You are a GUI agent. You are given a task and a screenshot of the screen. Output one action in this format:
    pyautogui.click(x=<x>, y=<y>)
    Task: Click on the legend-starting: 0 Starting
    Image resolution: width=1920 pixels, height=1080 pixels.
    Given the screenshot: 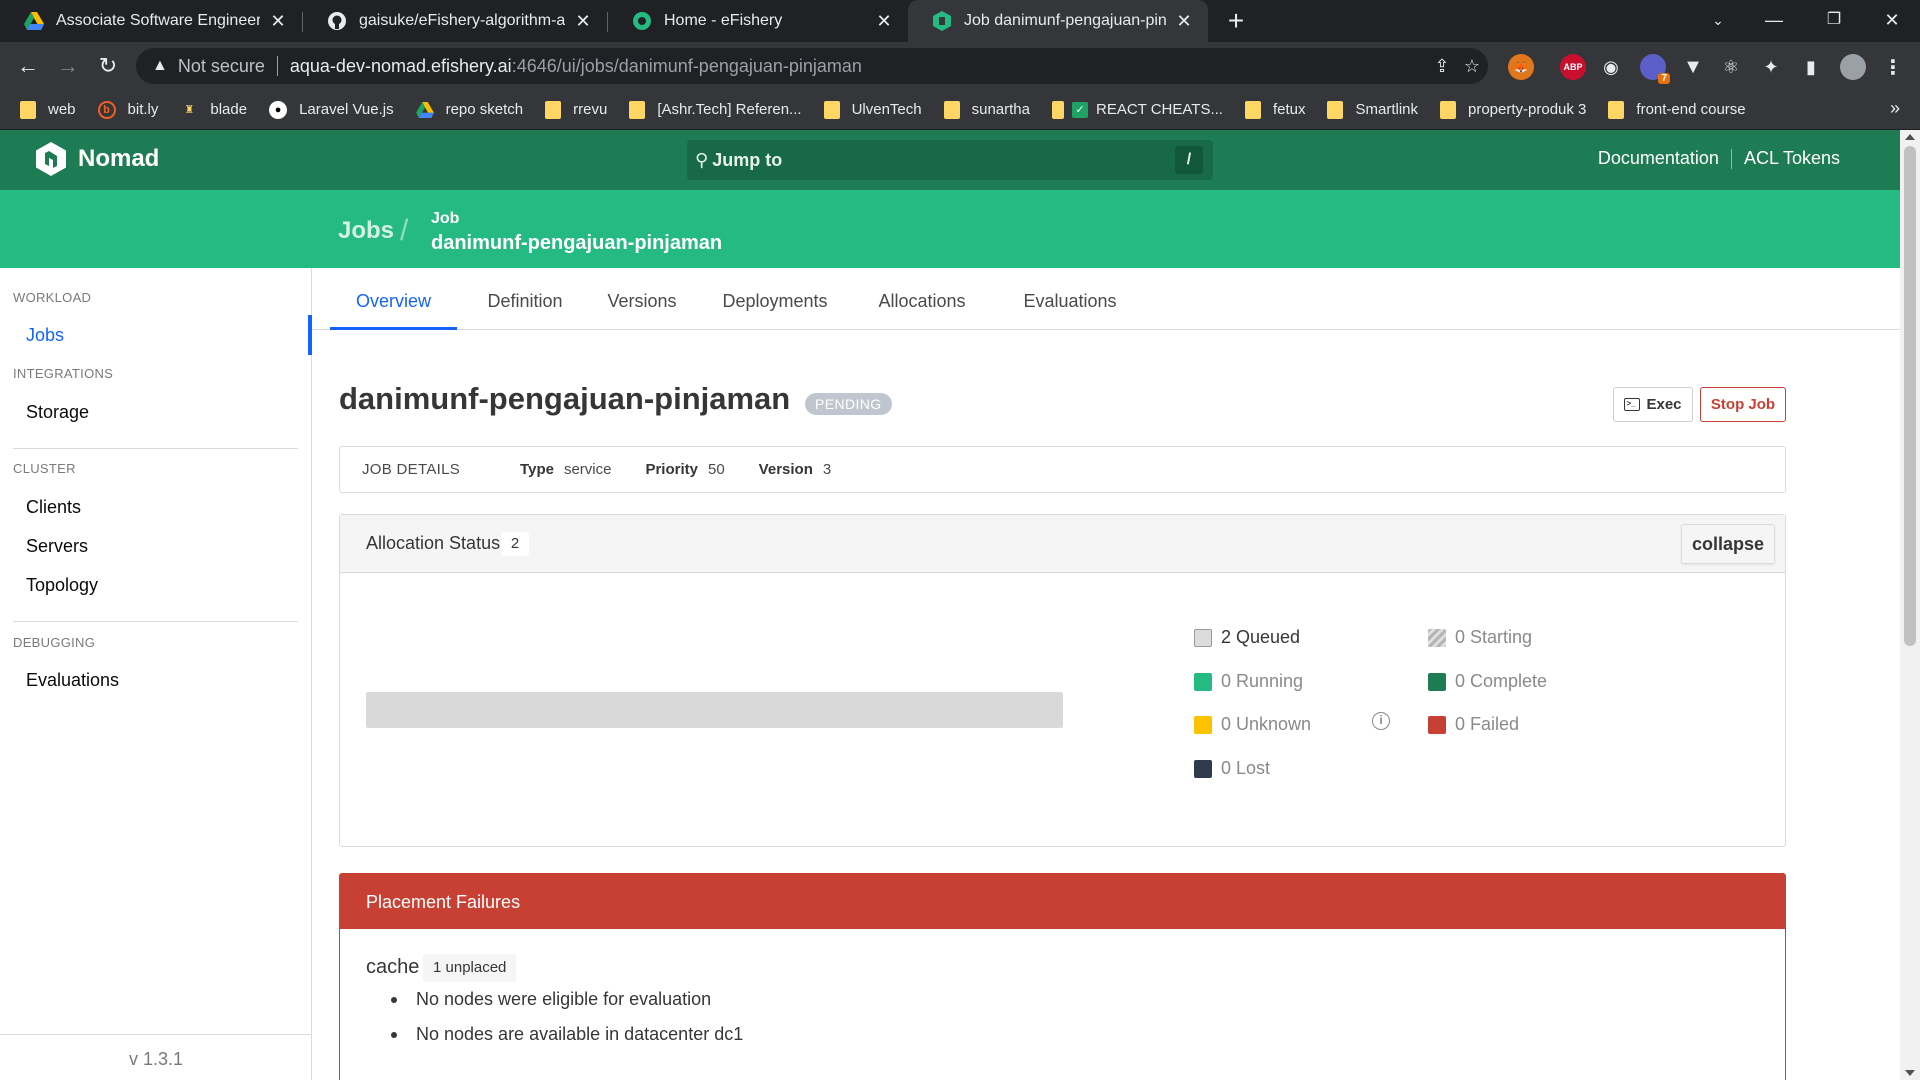 What is the action you would take?
    pyautogui.click(x=1480, y=637)
    